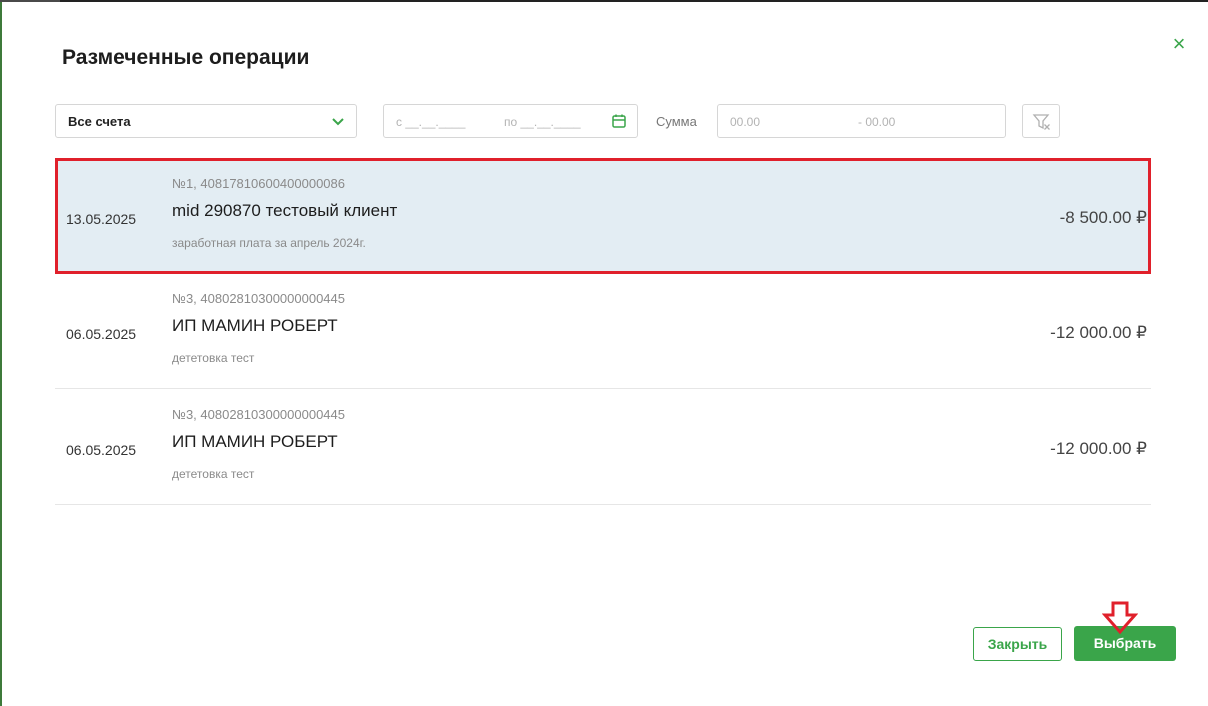  Describe the element at coordinates (431, 122) in the screenshot. I see `date-from-placeholder: с __.__.____` at that location.